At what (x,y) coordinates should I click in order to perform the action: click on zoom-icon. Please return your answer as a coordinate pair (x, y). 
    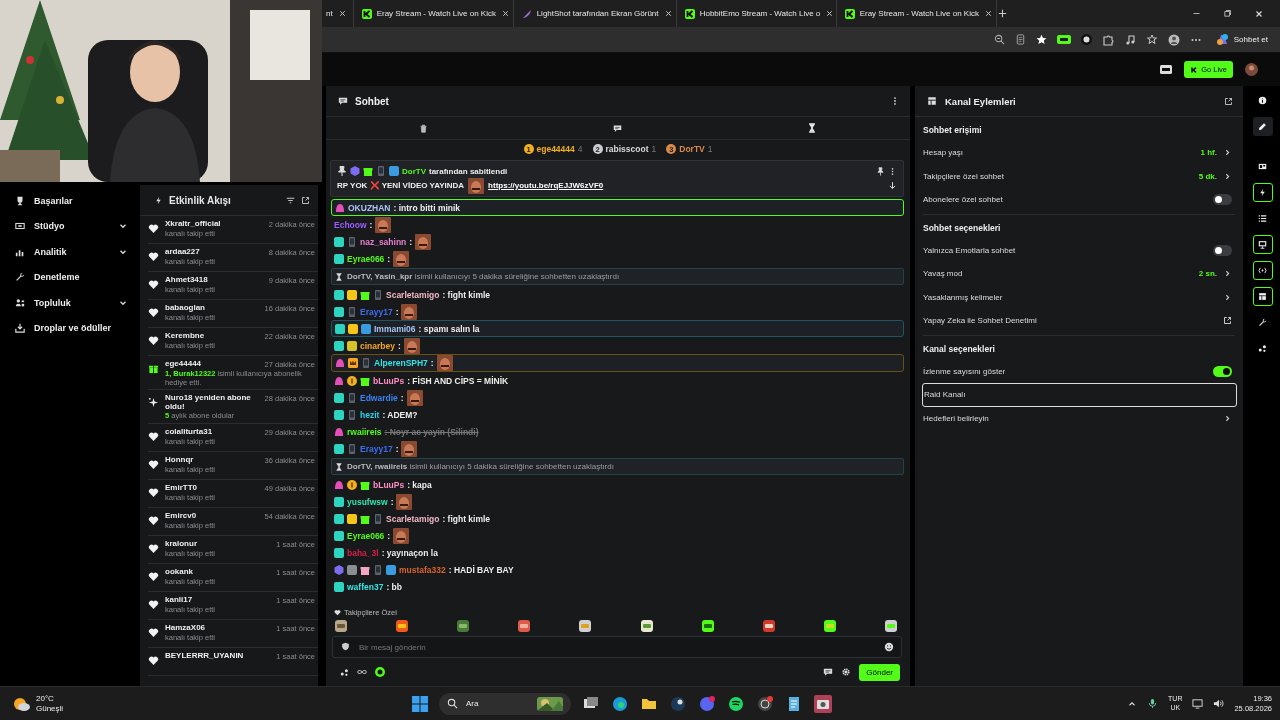
    Looking at the image, I should click on (999, 39).